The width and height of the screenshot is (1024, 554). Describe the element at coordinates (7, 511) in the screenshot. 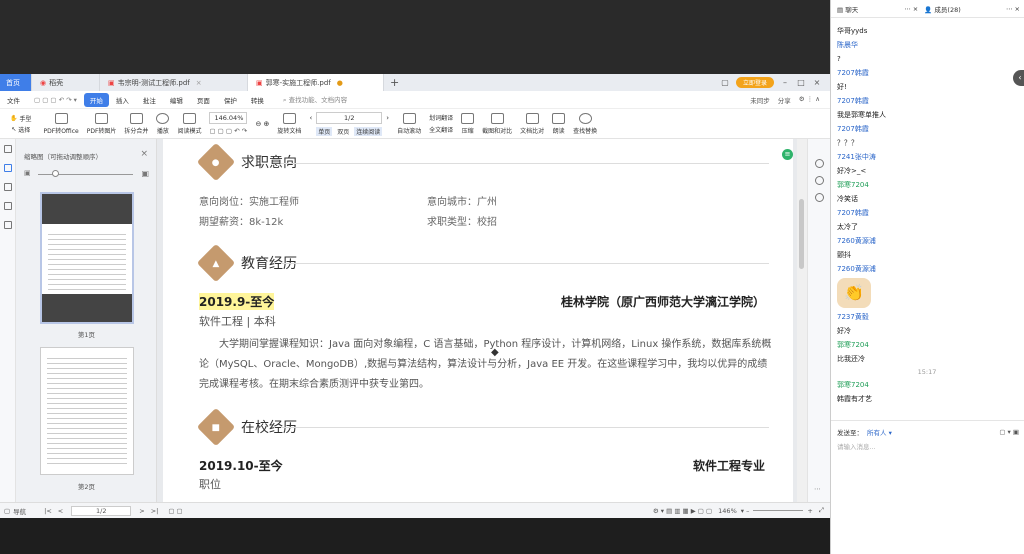

I see `nav-icon: ▢` at that location.